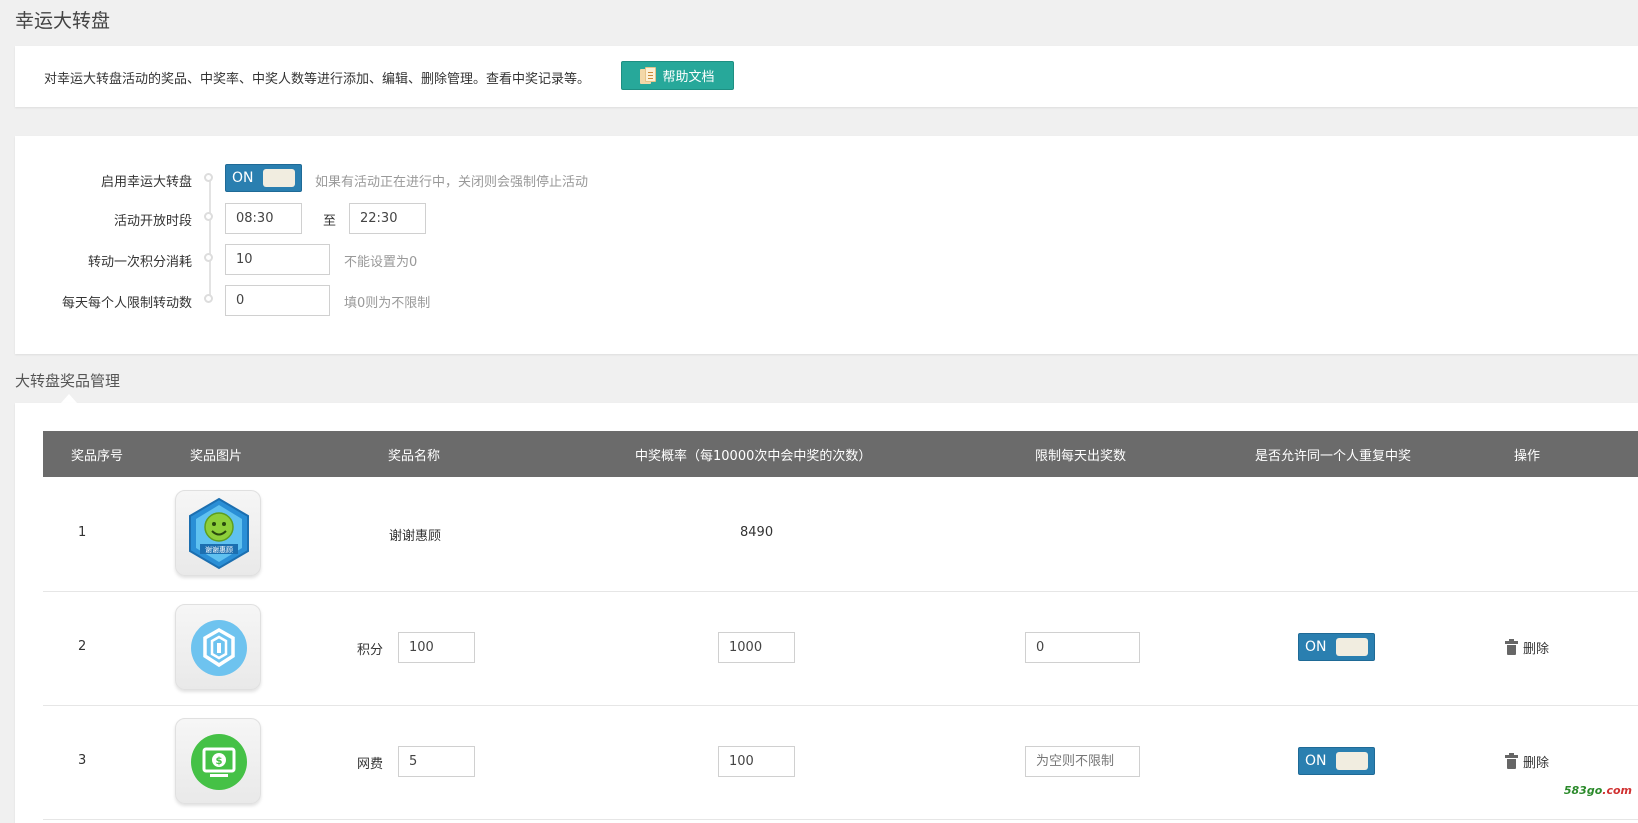  I want to click on limit-label: 每天每个人限制转动数, so click(126, 303).